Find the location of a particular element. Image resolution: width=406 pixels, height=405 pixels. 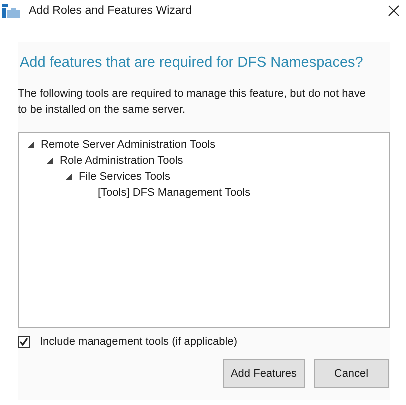

description-text: The following tools are required to manage this feature, but do not have to be installed on the same server. is located at coordinates (192, 102).